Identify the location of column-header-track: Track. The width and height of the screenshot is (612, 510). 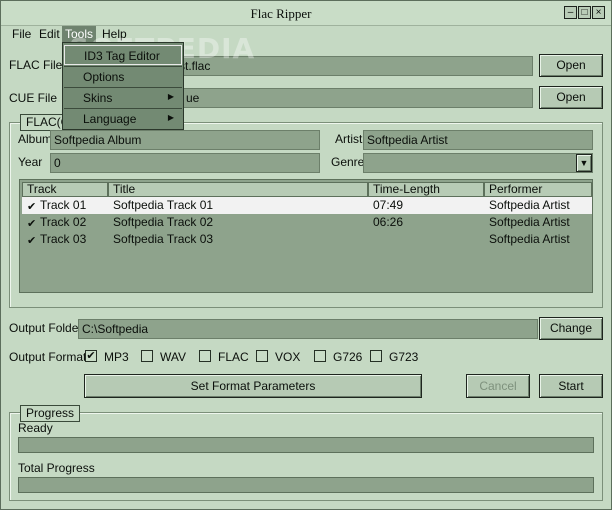
(65, 189).